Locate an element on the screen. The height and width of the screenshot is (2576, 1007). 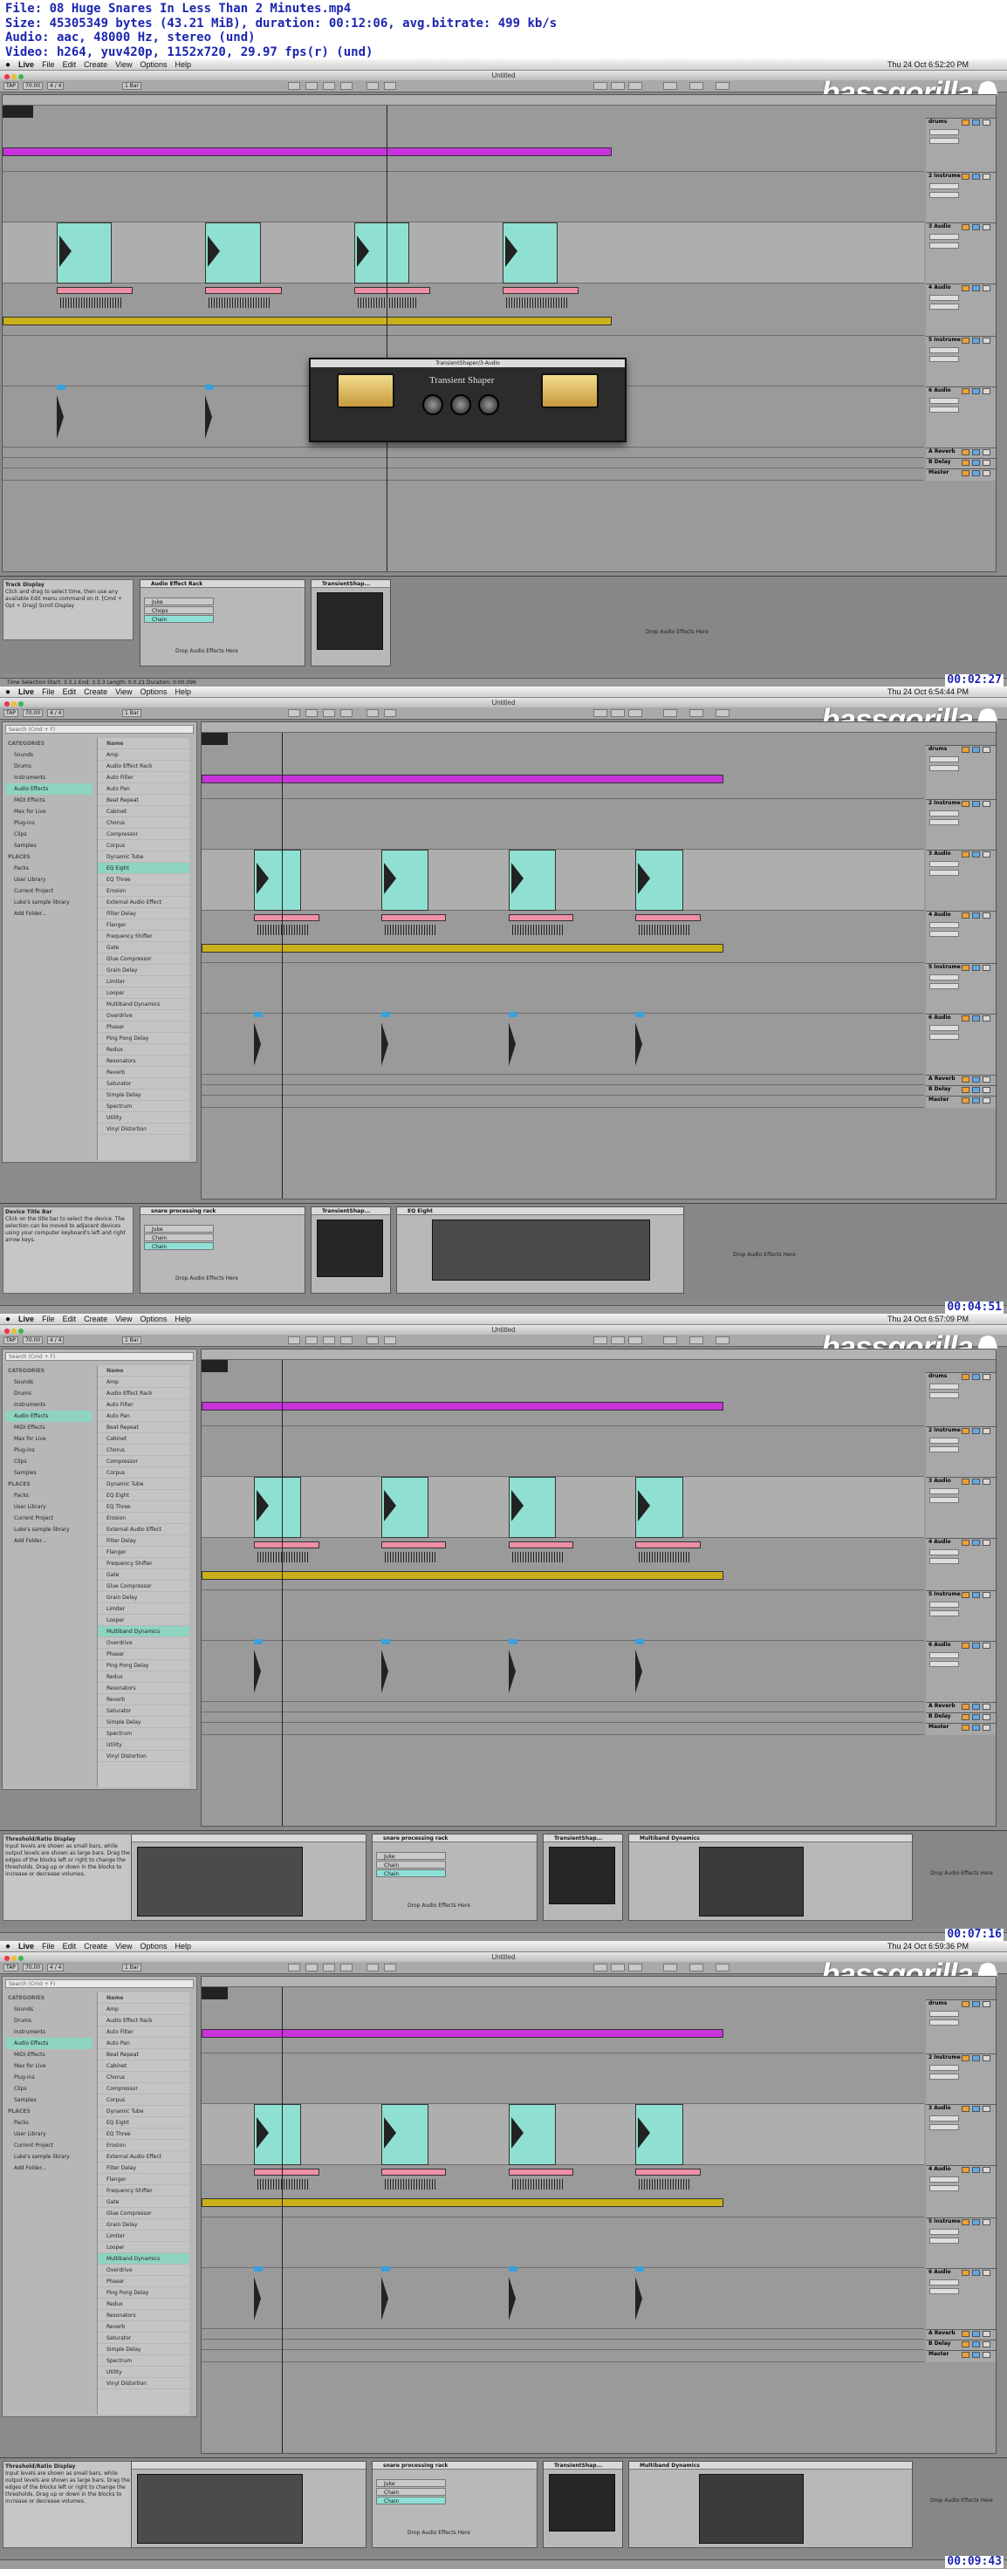
browser-item: Gate is located at coordinates (143, 2202).